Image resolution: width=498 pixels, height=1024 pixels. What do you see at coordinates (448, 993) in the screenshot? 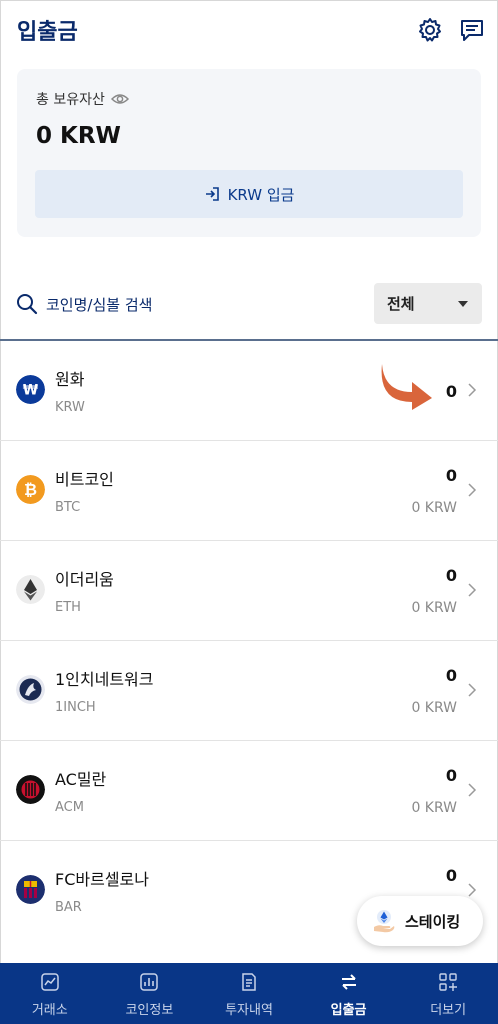
I see `nav-more: 더보기` at bounding box center [448, 993].